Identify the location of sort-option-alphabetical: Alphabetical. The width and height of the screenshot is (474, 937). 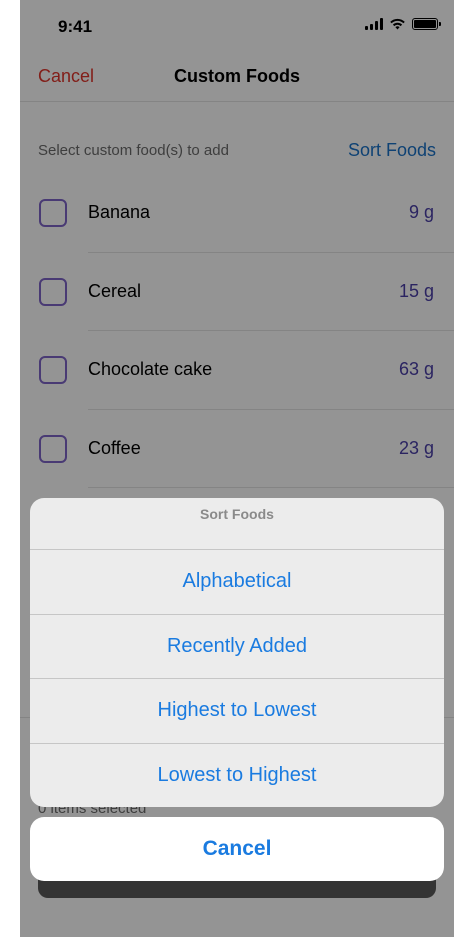
(237, 582).